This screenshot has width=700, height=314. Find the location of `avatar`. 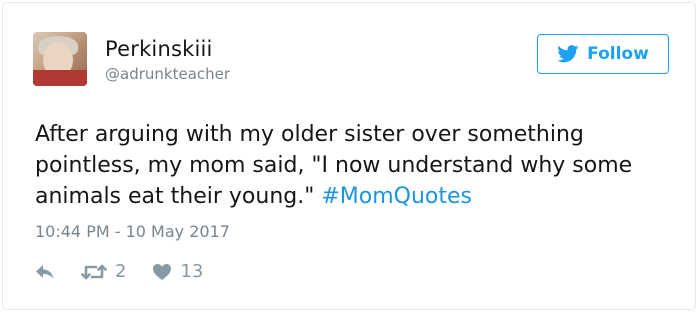

avatar is located at coordinates (60, 59).